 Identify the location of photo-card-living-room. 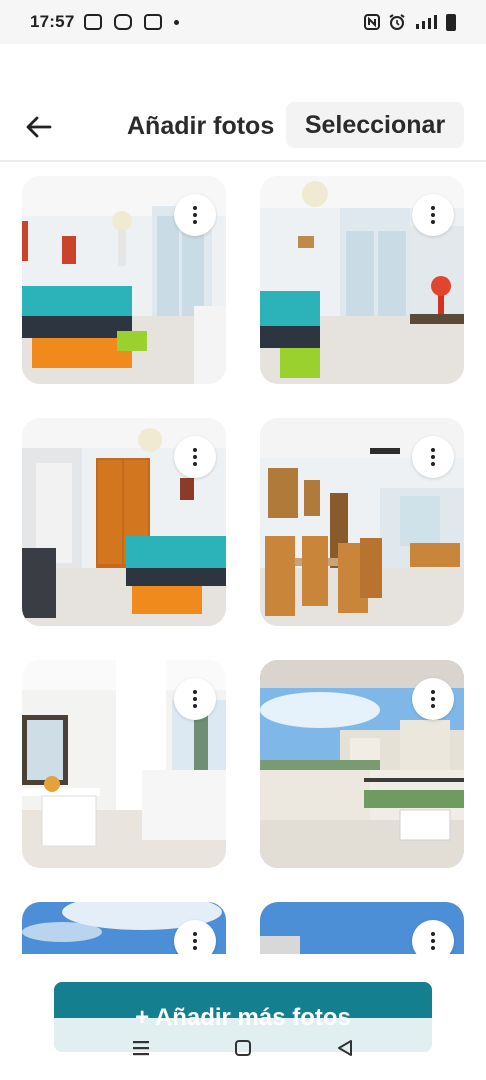
(124, 764).